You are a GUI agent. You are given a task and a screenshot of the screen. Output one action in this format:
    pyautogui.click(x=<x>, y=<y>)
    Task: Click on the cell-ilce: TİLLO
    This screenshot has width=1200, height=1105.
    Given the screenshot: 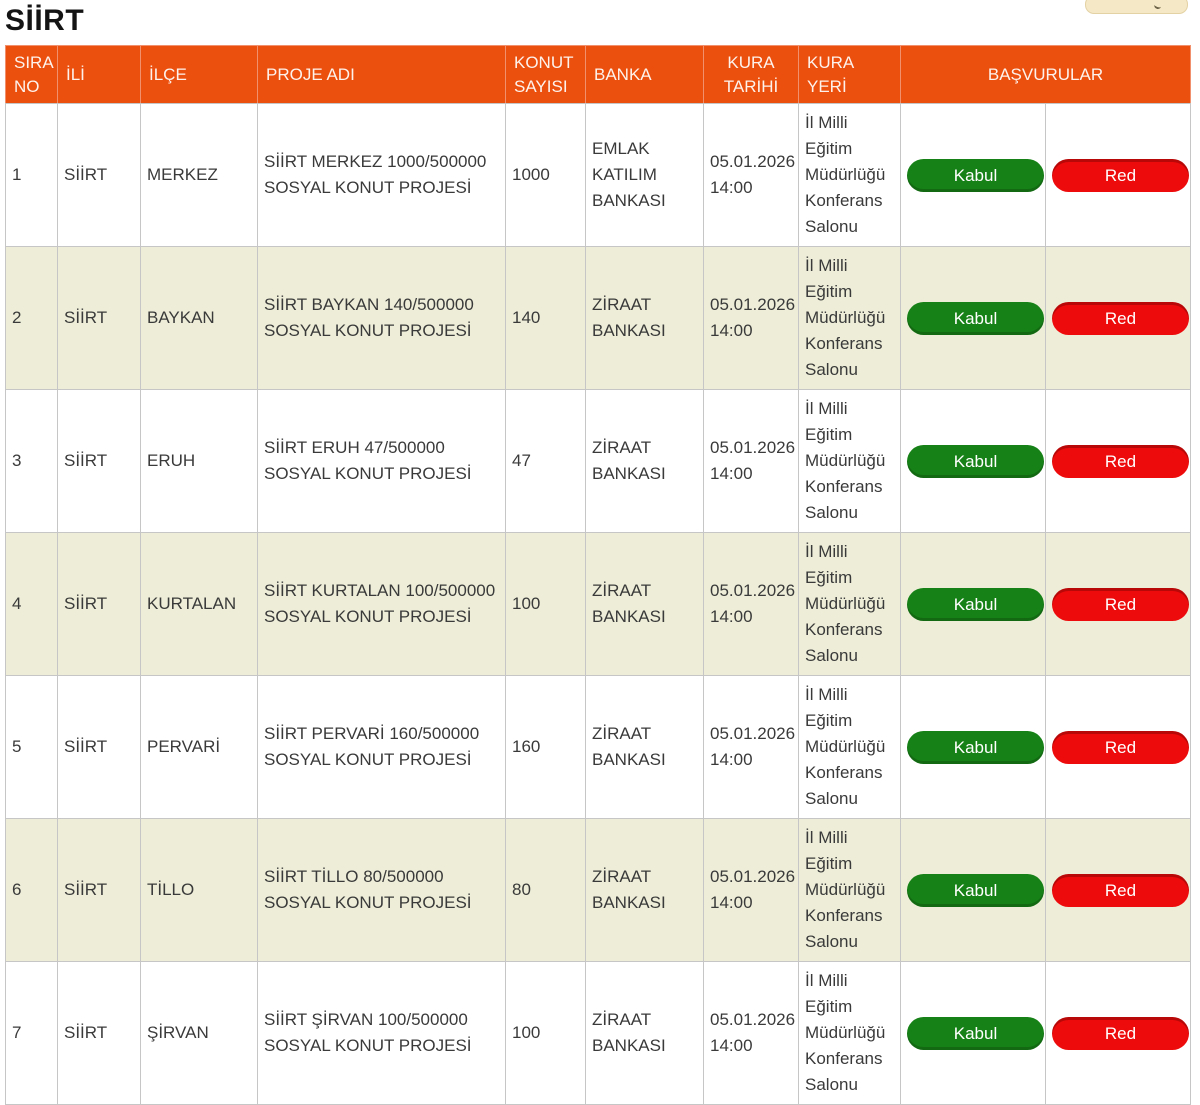 What is the action you would take?
    pyautogui.click(x=199, y=890)
    